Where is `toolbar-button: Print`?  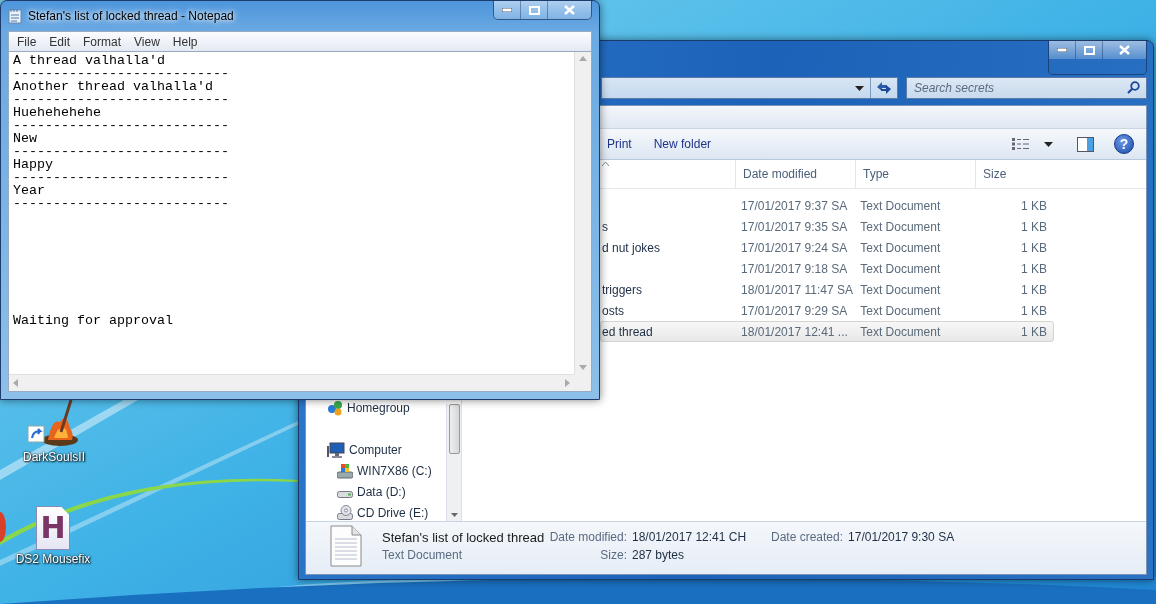 toolbar-button: Print is located at coordinates (621, 144).